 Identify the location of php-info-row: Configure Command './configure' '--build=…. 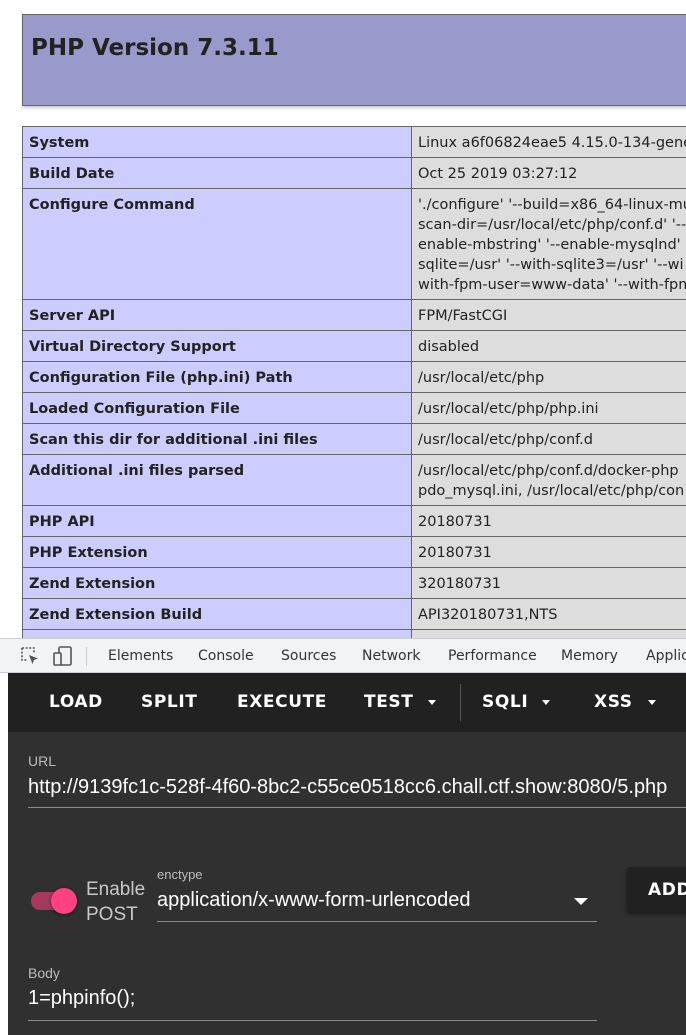
(354, 244).